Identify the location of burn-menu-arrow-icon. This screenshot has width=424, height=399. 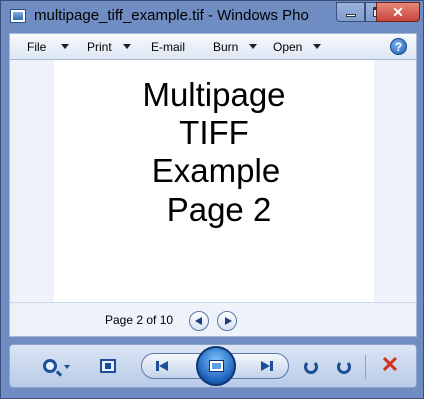
(253, 46).